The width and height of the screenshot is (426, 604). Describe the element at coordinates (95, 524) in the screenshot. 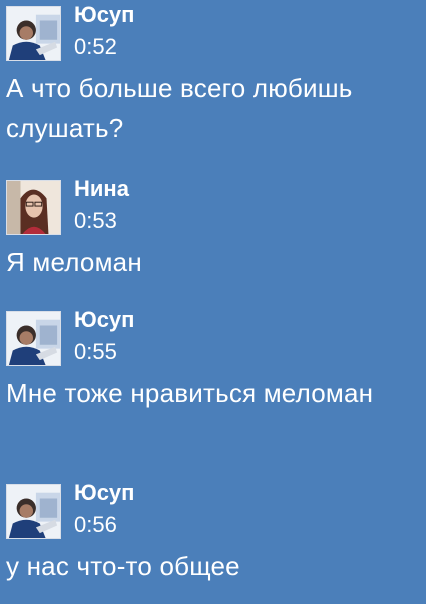

I see `message-time: 0:56` at that location.